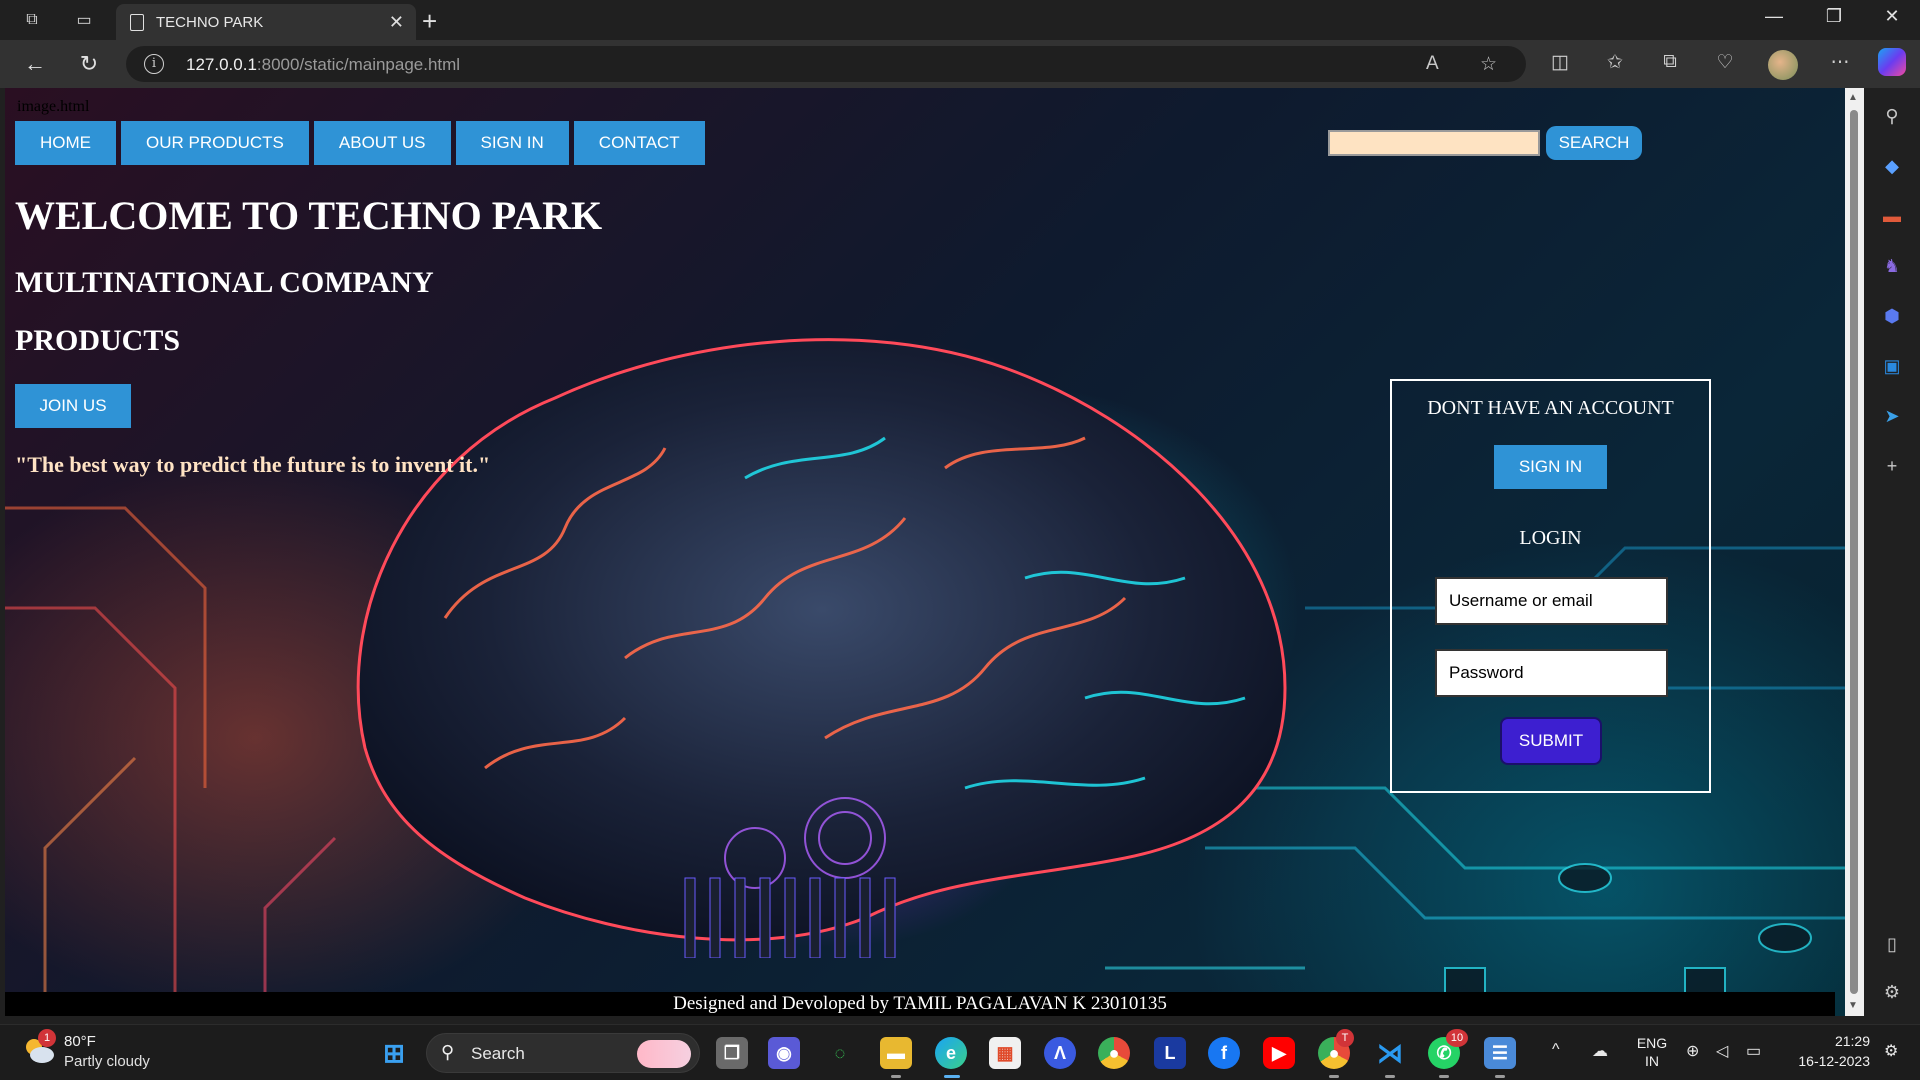  I want to click on favorites-icon: ✩, so click(1615, 62).